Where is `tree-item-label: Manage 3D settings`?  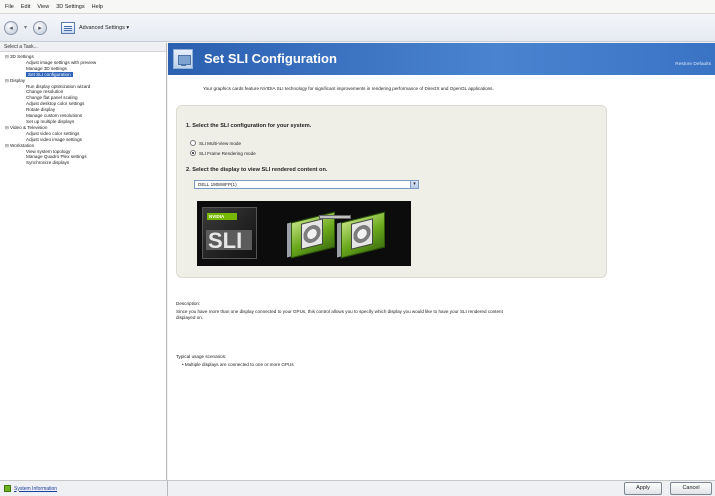 tree-item-label: Manage 3D settings is located at coordinates (46, 68).